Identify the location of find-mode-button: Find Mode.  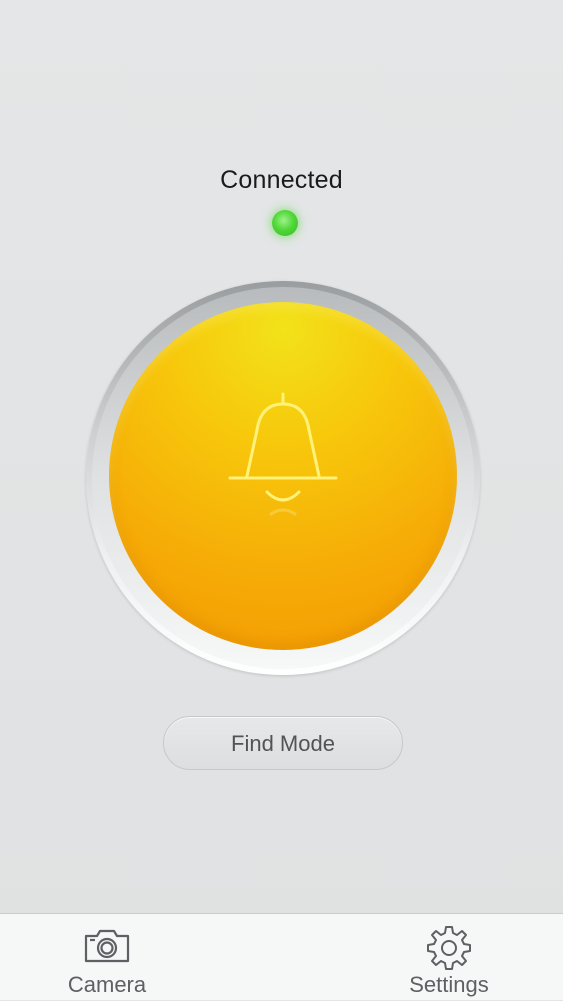
(283, 743).